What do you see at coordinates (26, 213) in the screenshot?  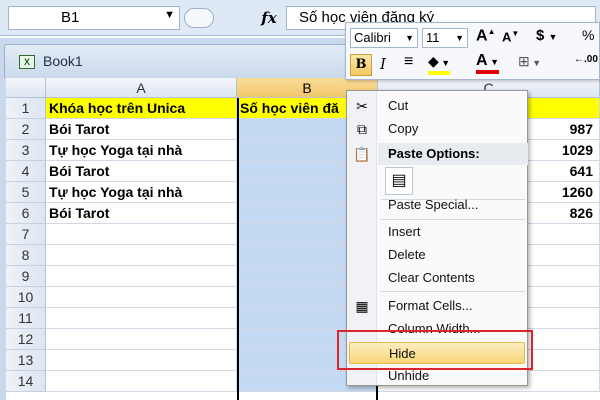 I see `row-header: 6` at bounding box center [26, 213].